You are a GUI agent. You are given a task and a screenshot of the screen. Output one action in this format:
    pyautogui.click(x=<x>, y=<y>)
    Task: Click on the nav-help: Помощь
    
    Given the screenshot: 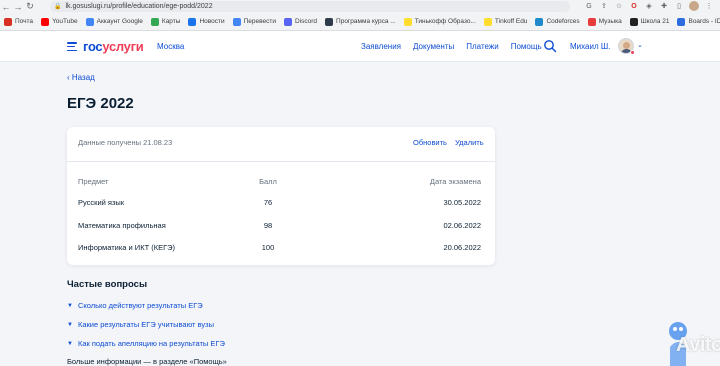 What is the action you would take?
    pyautogui.click(x=526, y=46)
    